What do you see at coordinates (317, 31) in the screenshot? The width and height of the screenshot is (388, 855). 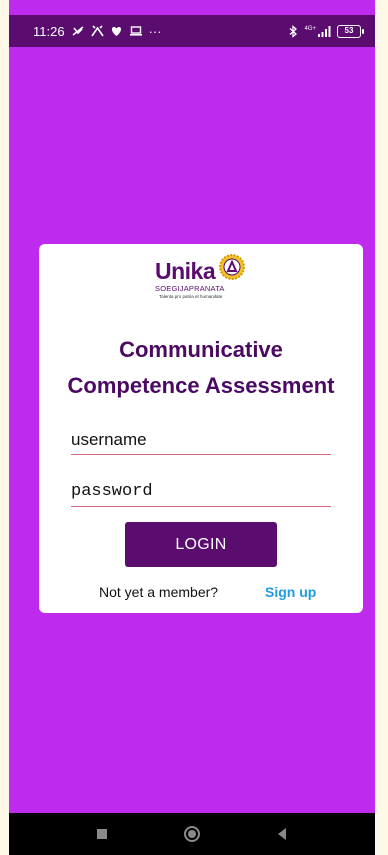 I see `signal-icon: 4G+` at bounding box center [317, 31].